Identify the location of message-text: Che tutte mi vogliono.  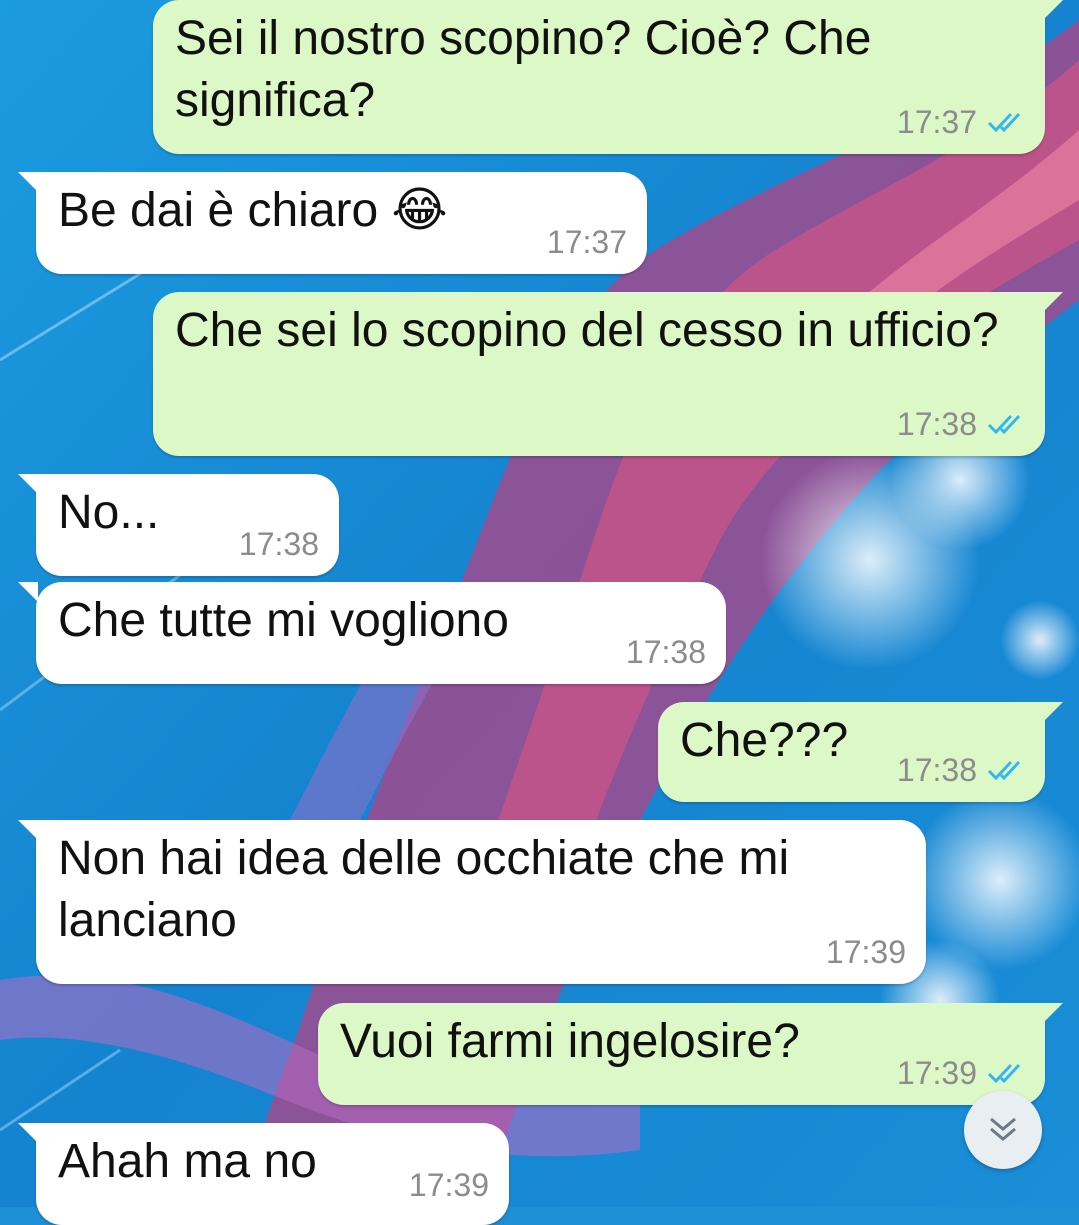
(283, 620).